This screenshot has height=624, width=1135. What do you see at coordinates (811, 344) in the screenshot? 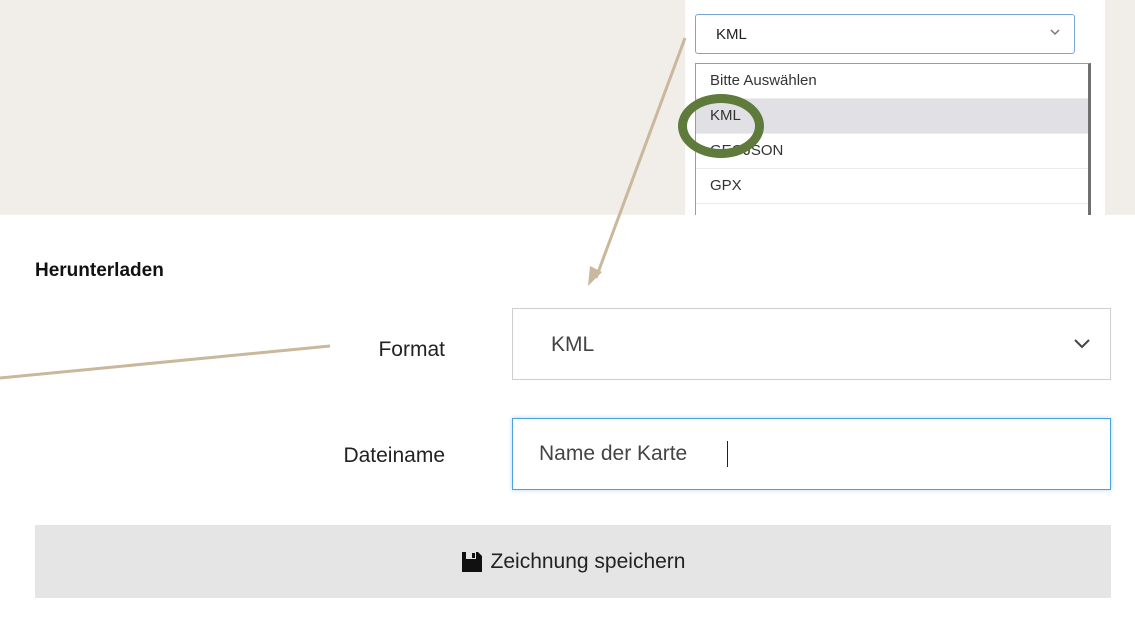
I see `format-select: KML` at bounding box center [811, 344].